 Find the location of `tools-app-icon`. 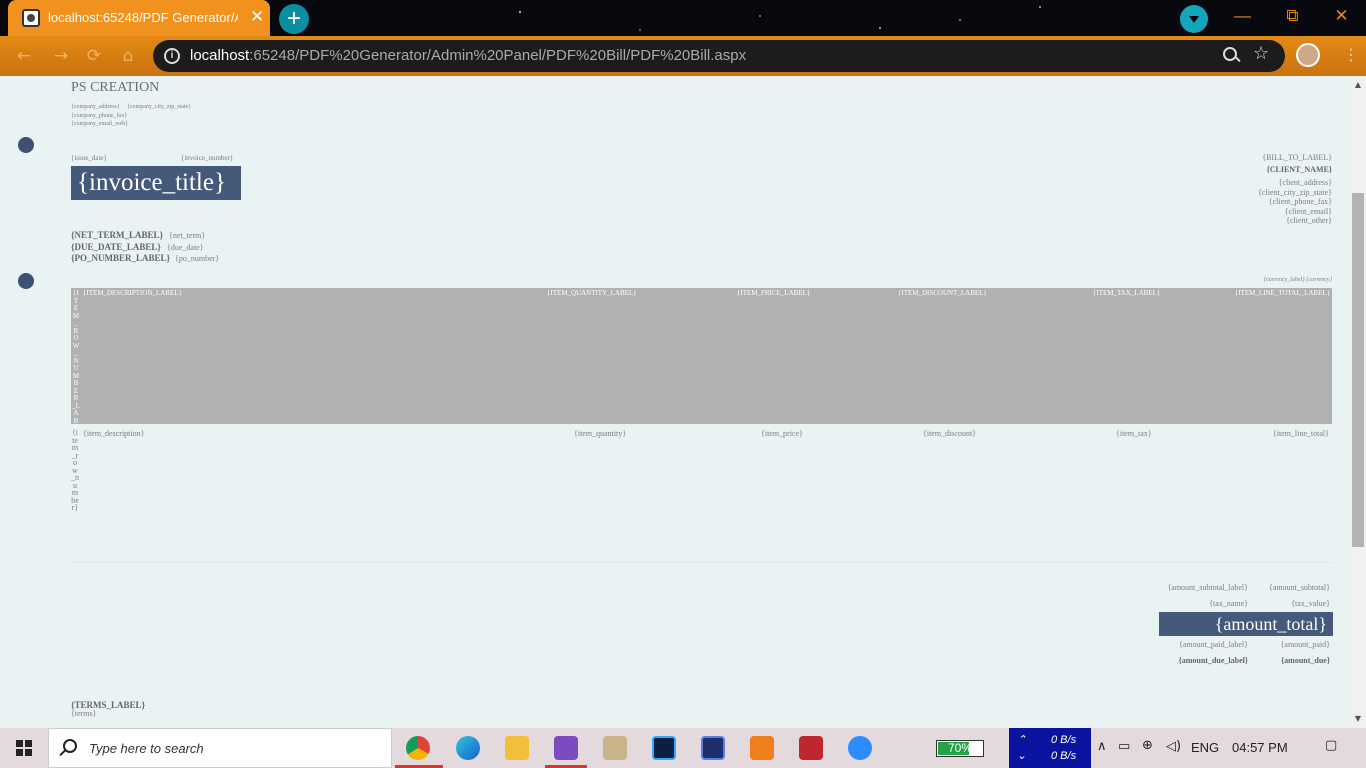

tools-app-icon is located at coordinates (615, 748).